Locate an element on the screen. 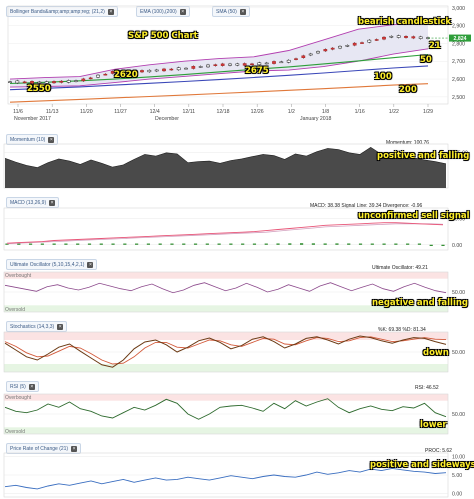 The width and height of the screenshot is (474, 499). annotation-bearish: bearish candlestick is located at coordinates (405, 22).